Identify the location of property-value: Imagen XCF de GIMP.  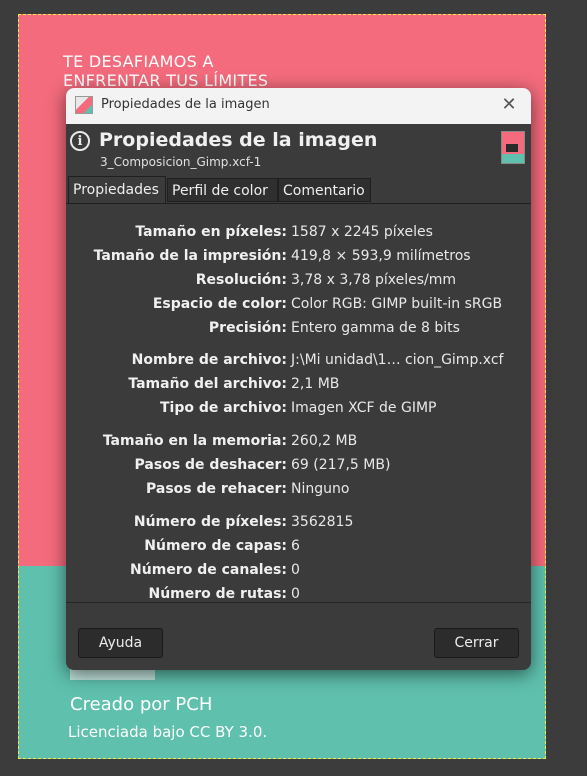
(364, 408).